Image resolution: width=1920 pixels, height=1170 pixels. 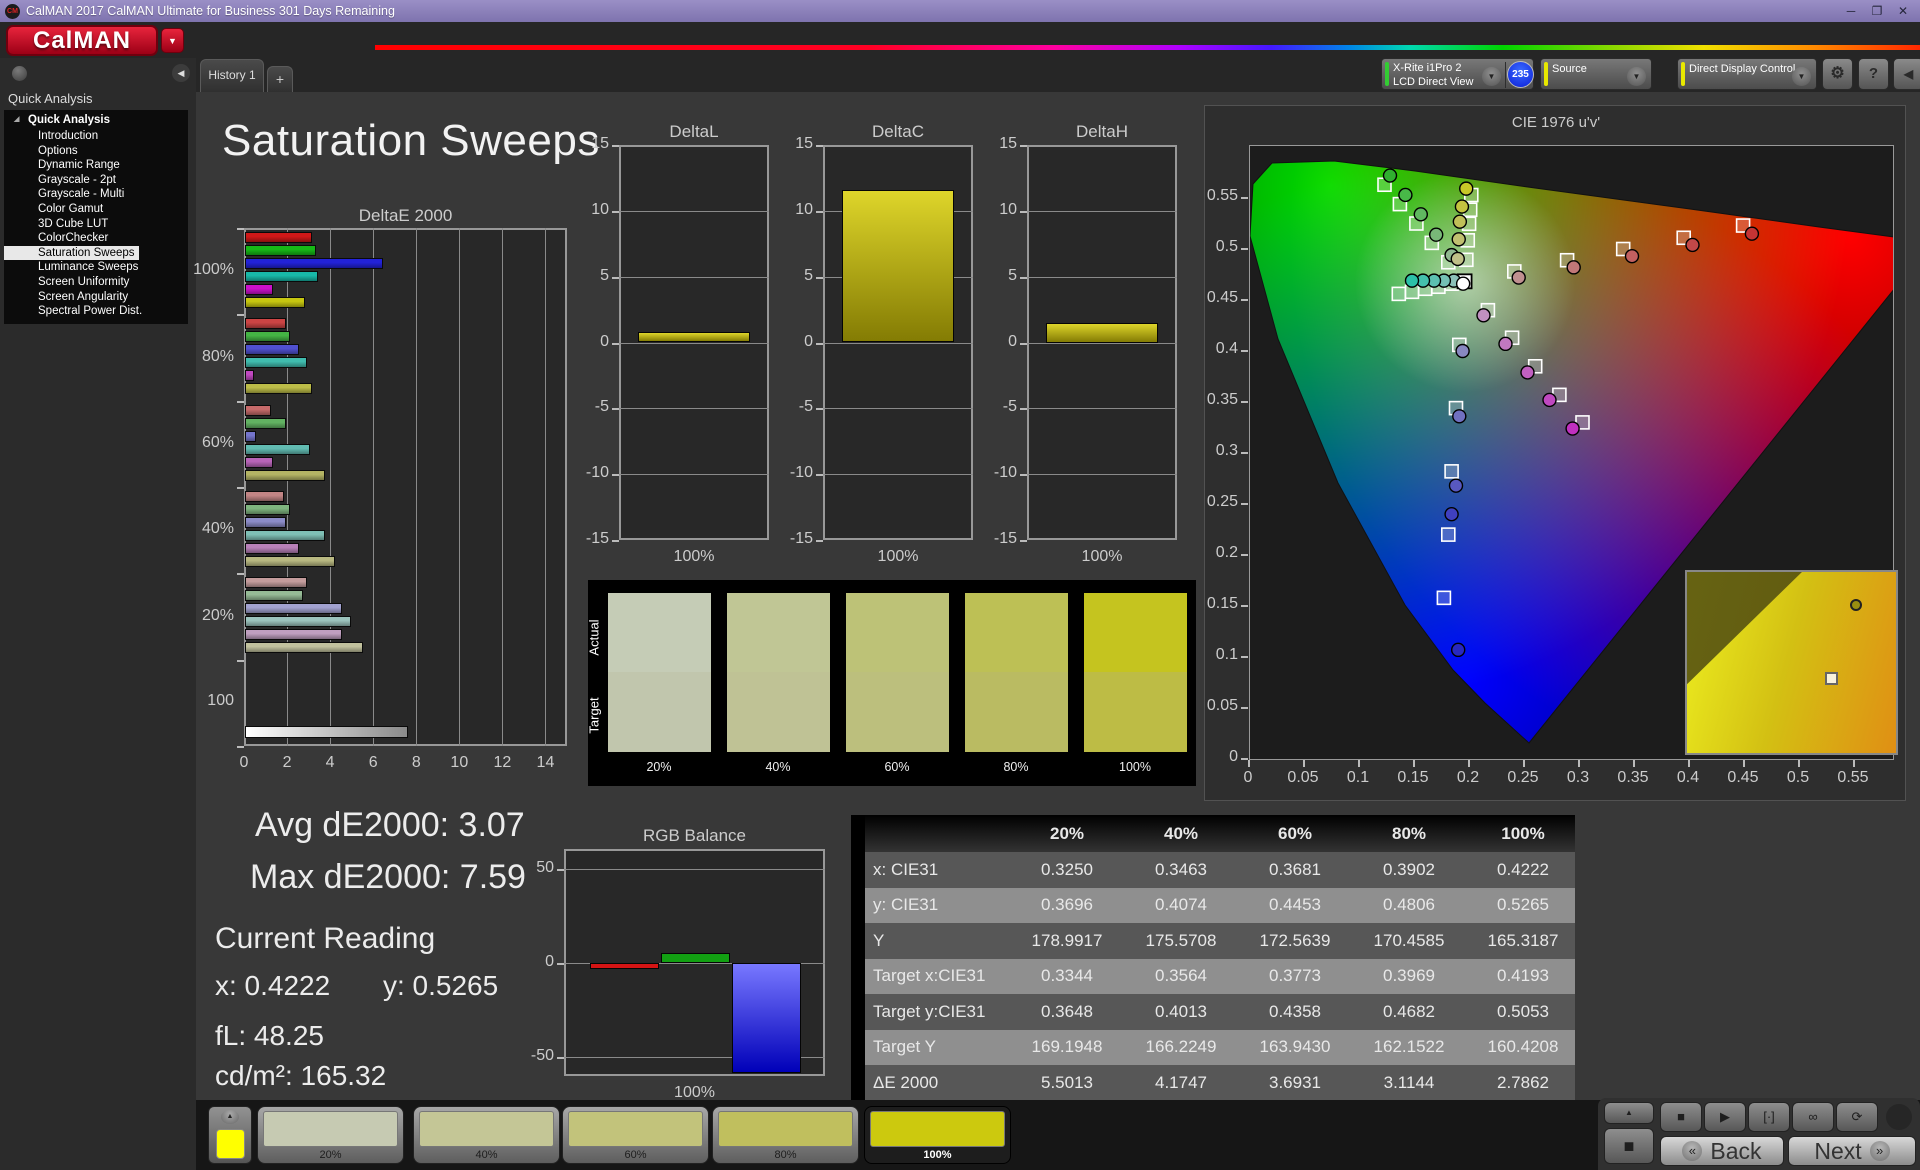 I want to click on collapse-panel-button: ◀, so click(x=1906, y=74).